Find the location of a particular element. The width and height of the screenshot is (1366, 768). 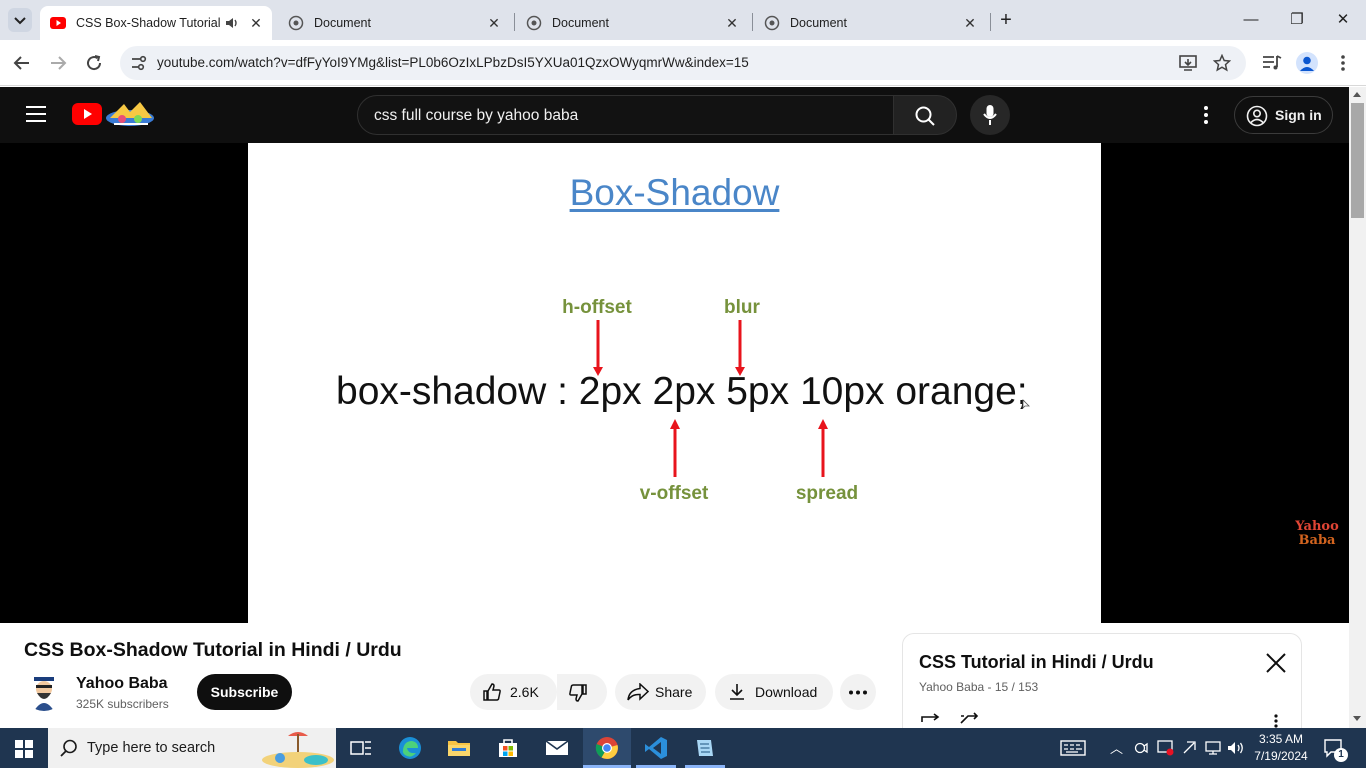

tab-document-3: Document ✕ is located at coordinates (870, 23).